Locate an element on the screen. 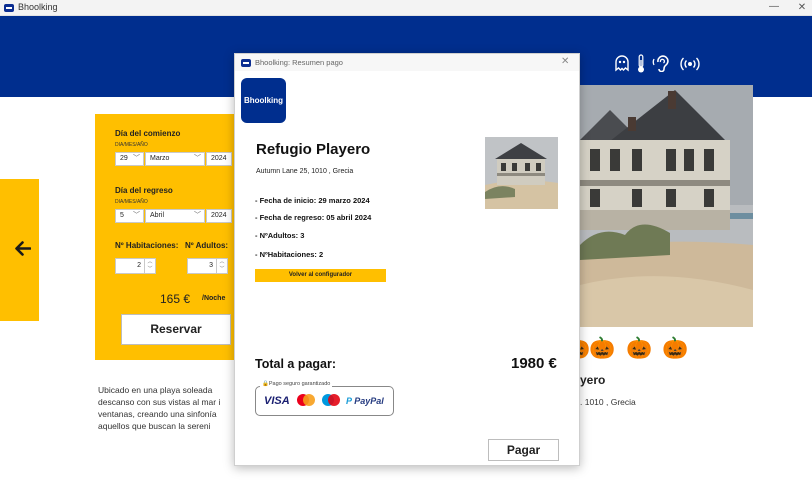 The height and width of the screenshot is (490, 812). paypal-p-icon: P is located at coordinates (349, 401).